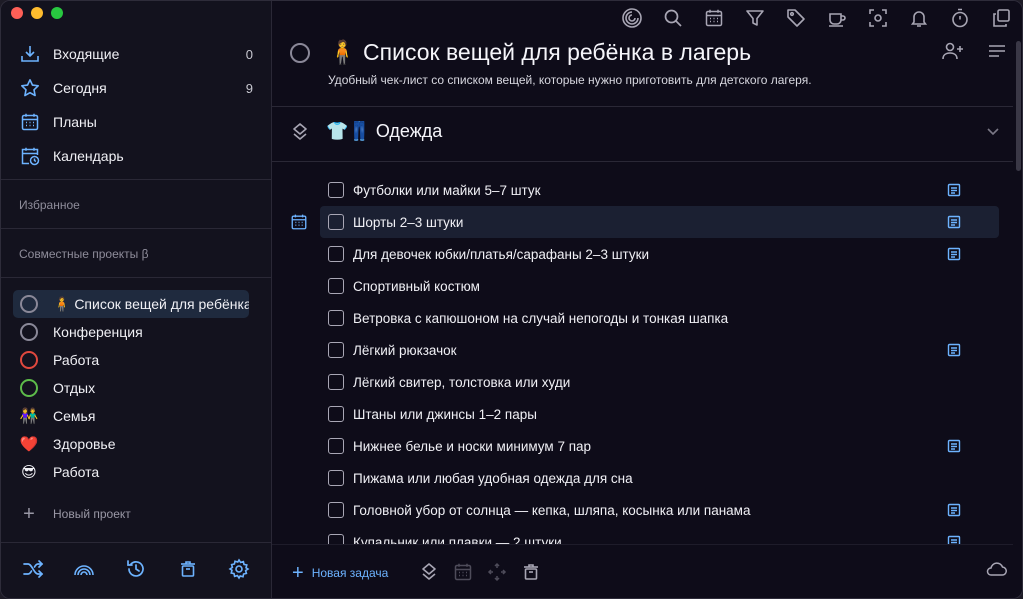 The height and width of the screenshot is (599, 1023). Describe the element at coordinates (131, 472) in the screenshot. I see `project-item-work-2: 😎 Работа` at that location.